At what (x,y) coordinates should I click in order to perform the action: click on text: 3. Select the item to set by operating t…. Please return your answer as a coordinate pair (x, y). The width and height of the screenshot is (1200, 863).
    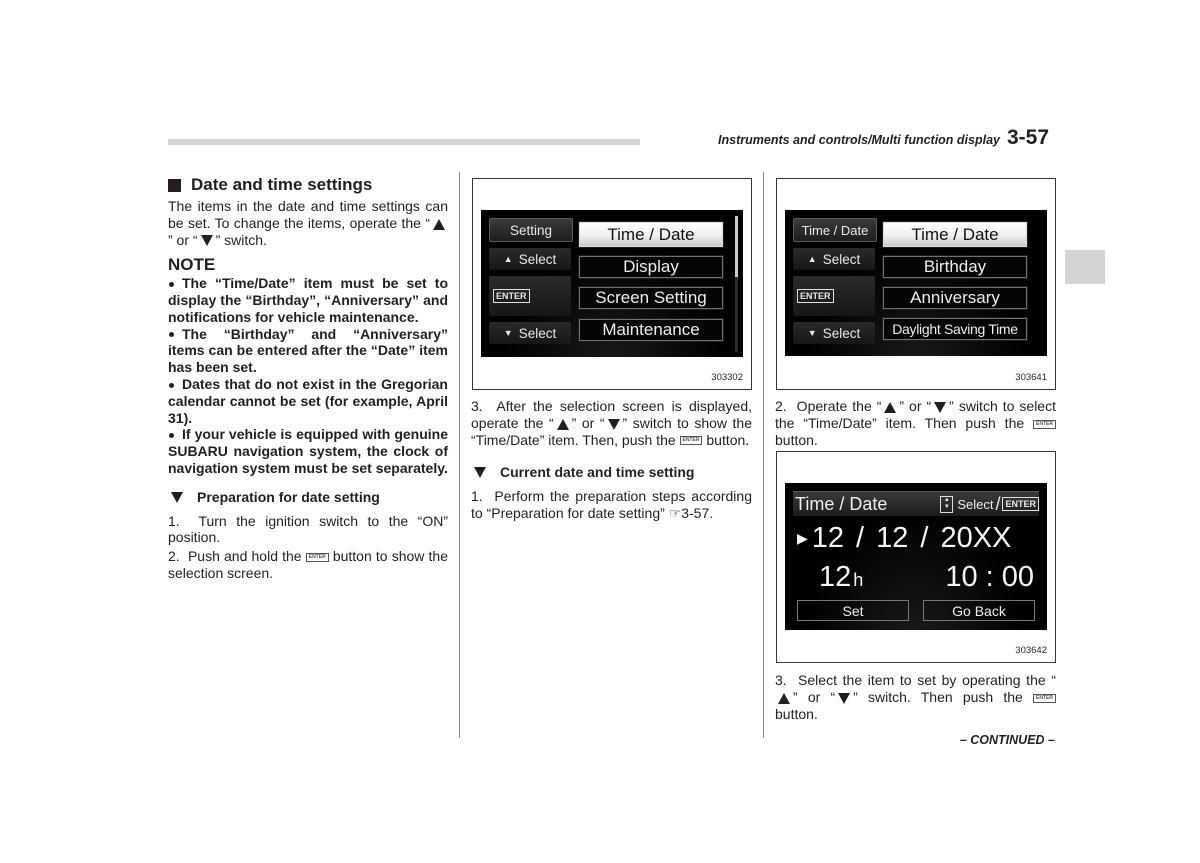
    Looking at the image, I should click on (915, 680).